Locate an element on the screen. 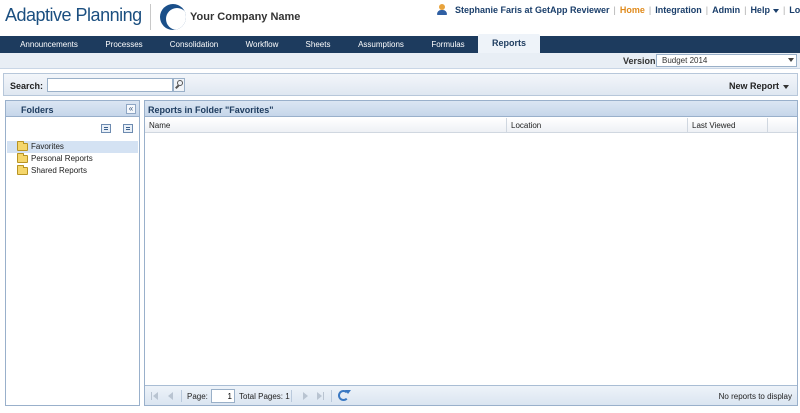  search-button is located at coordinates (179, 85).